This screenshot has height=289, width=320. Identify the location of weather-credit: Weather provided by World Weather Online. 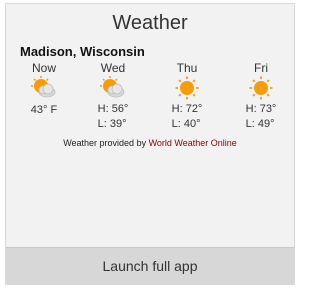
(150, 143).